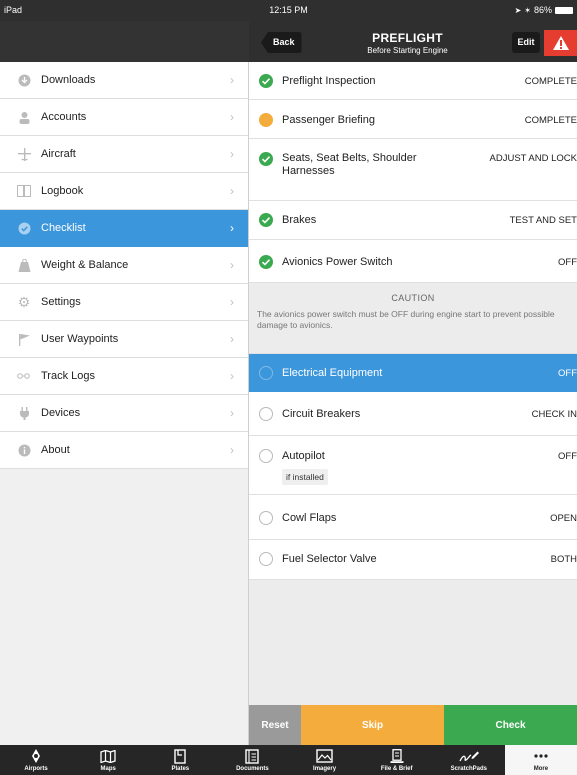 This screenshot has height=775, width=577. What do you see at coordinates (413, 414) in the screenshot?
I see `checklist-item: Circuit Breakers CHECK IN` at bounding box center [413, 414].